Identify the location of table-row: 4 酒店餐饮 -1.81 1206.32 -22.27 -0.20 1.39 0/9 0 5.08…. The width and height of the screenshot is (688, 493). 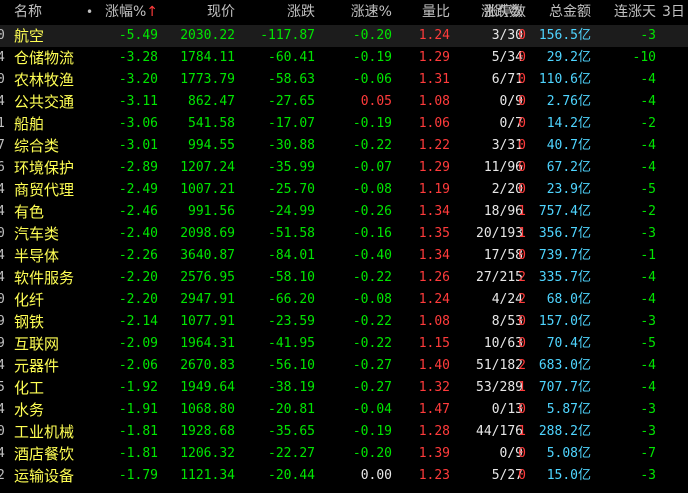
(344, 454).